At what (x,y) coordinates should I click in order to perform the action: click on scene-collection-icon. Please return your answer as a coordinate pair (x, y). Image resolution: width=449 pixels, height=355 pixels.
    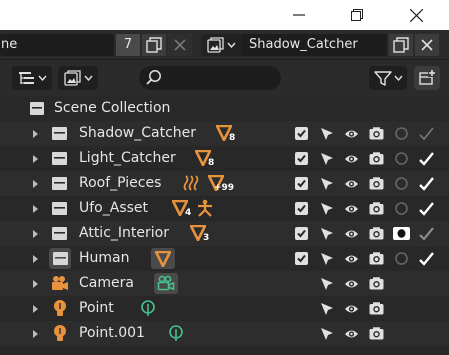
    Looking at the image, I should click on (37, 108).